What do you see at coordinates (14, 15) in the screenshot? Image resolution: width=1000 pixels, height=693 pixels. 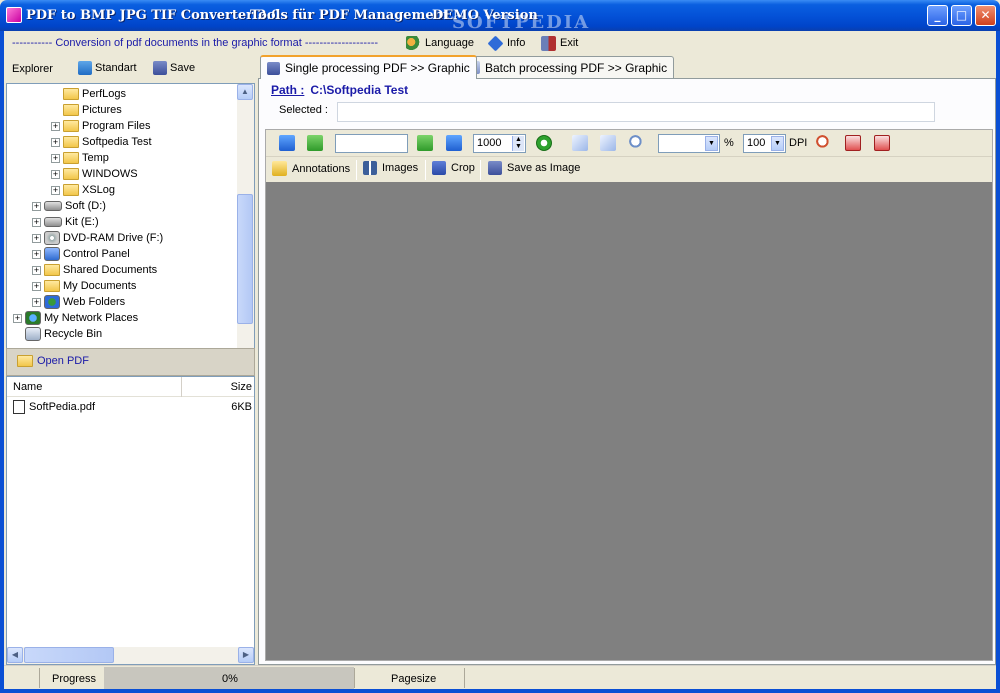 I see `app-icon` at bounding box center [14, 15].